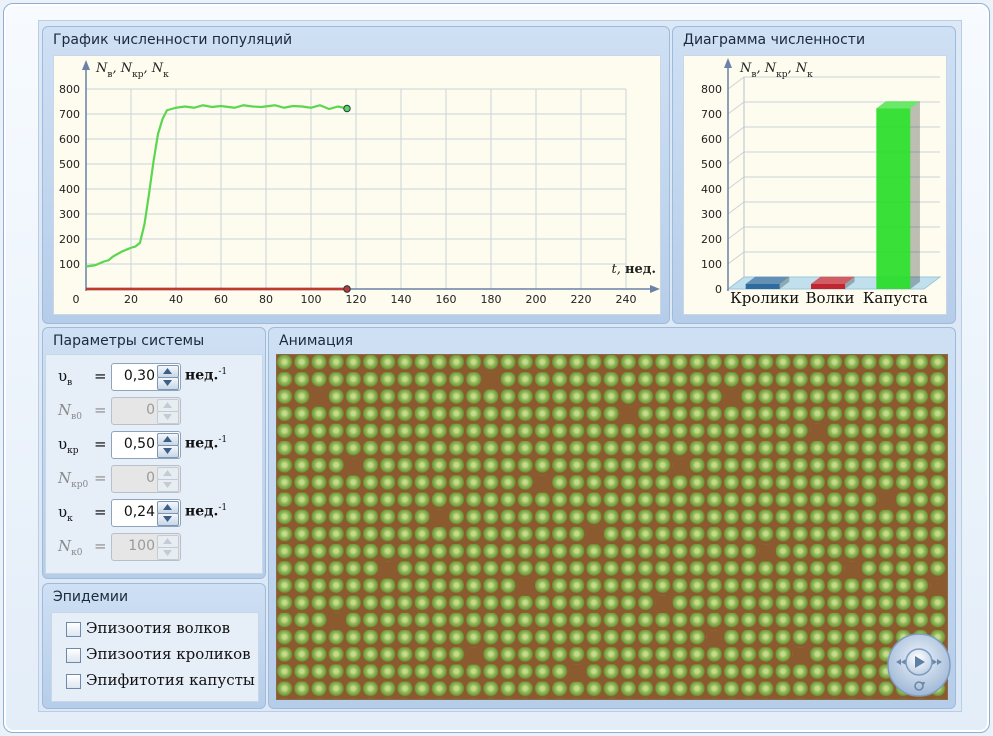 Image resolution: width=993 pixels, height=736 pixels. What do you see at coordinates (711, 189) in the screenshot?
I see `bar-y-tick-label: 400` at bounding box center [711, 189].